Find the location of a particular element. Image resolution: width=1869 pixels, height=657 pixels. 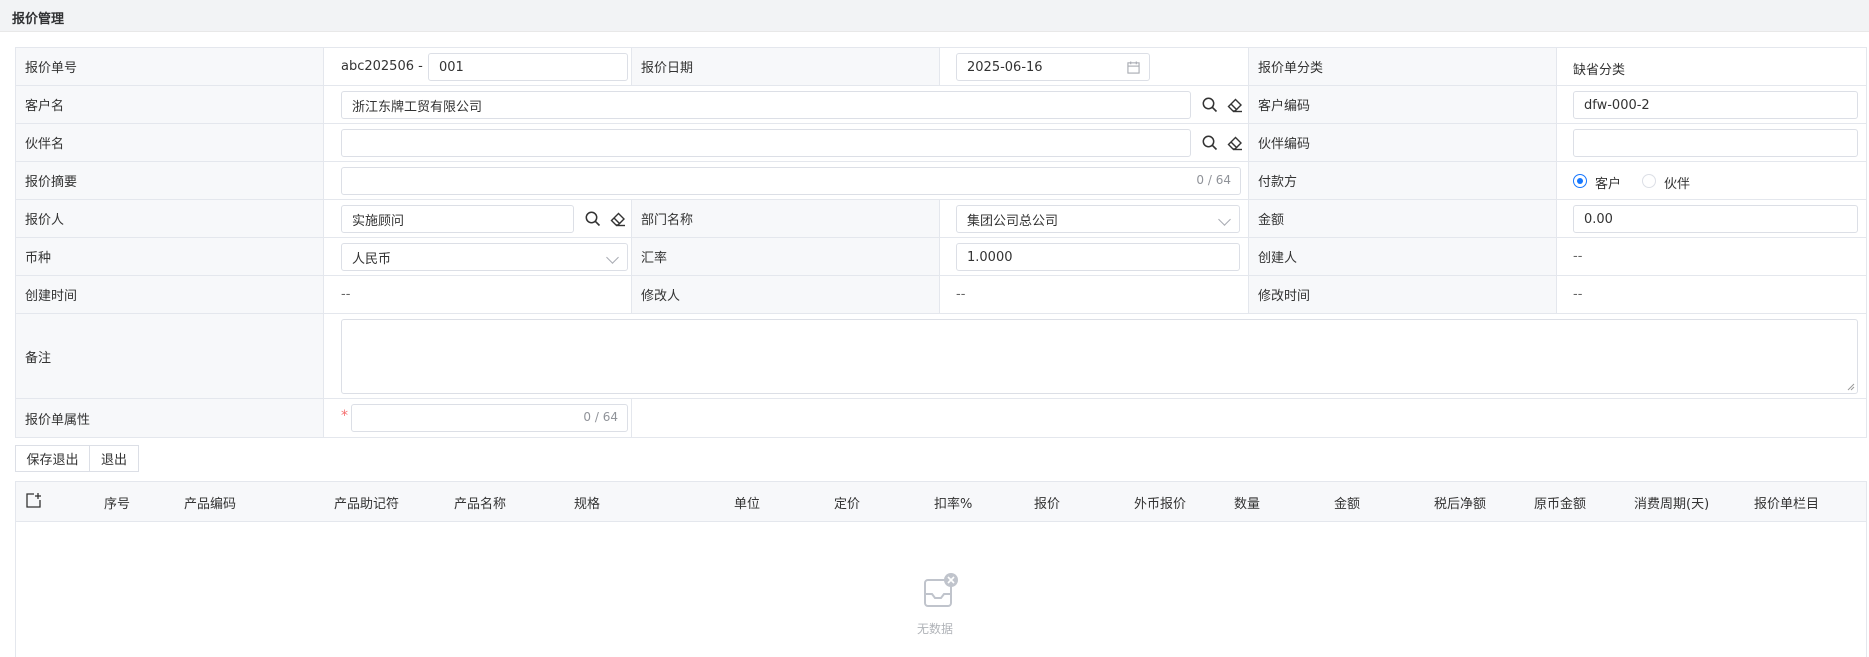

payer-radio-customer is located at coordinates (1580, 181).